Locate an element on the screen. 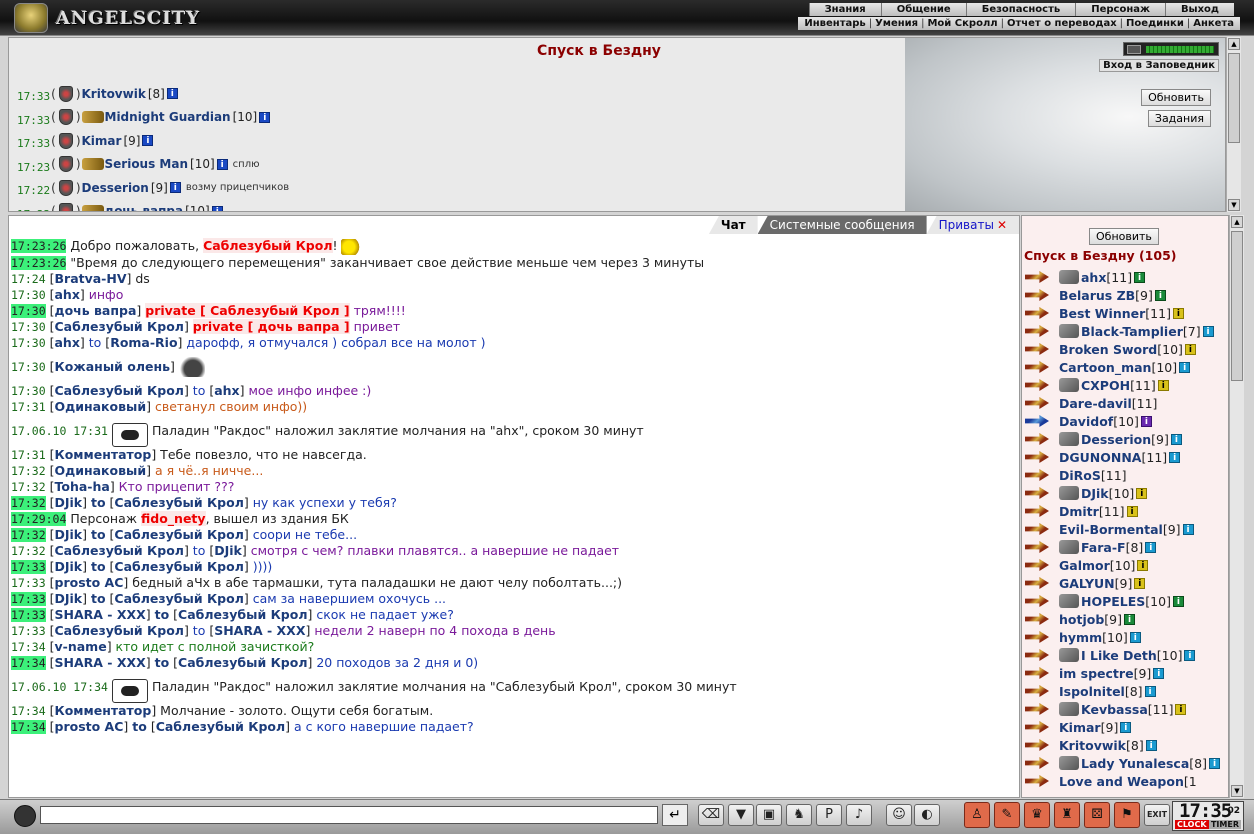  user-name: hotjob is located at coordinates (1081, 619).